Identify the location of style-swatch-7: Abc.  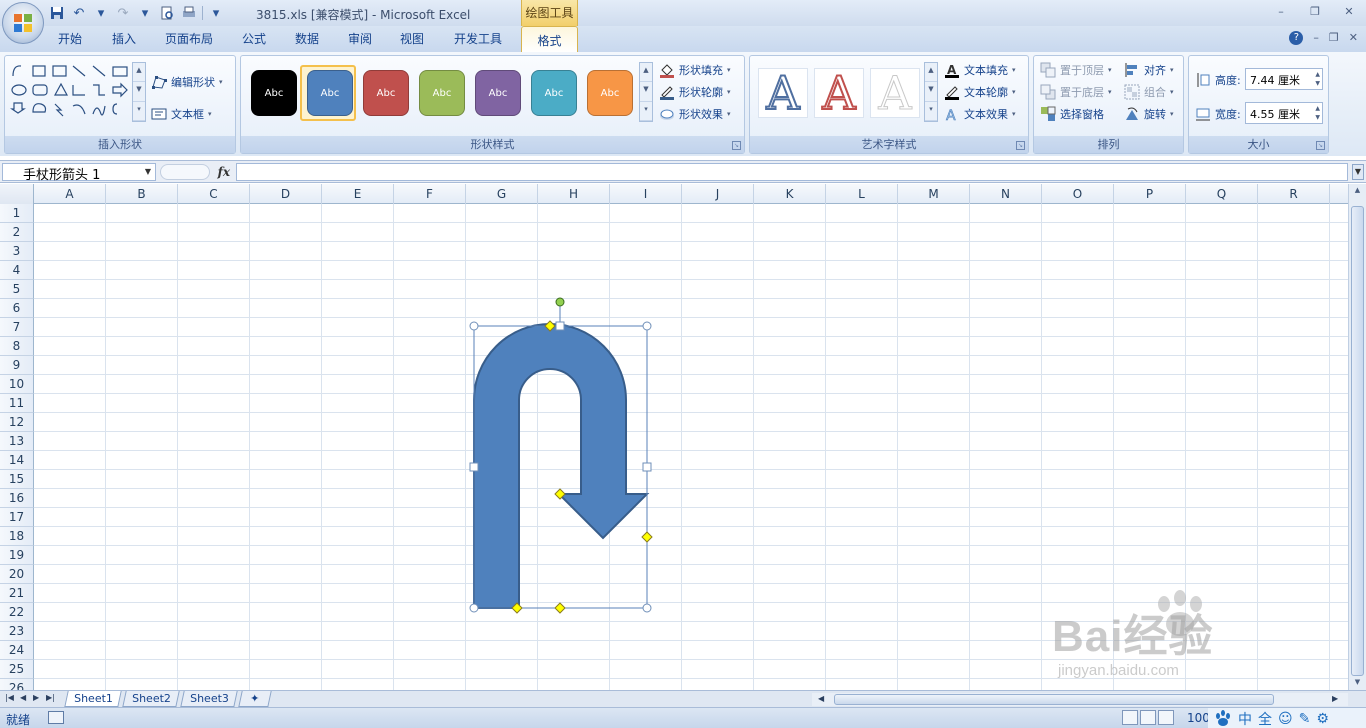
(610, 93).